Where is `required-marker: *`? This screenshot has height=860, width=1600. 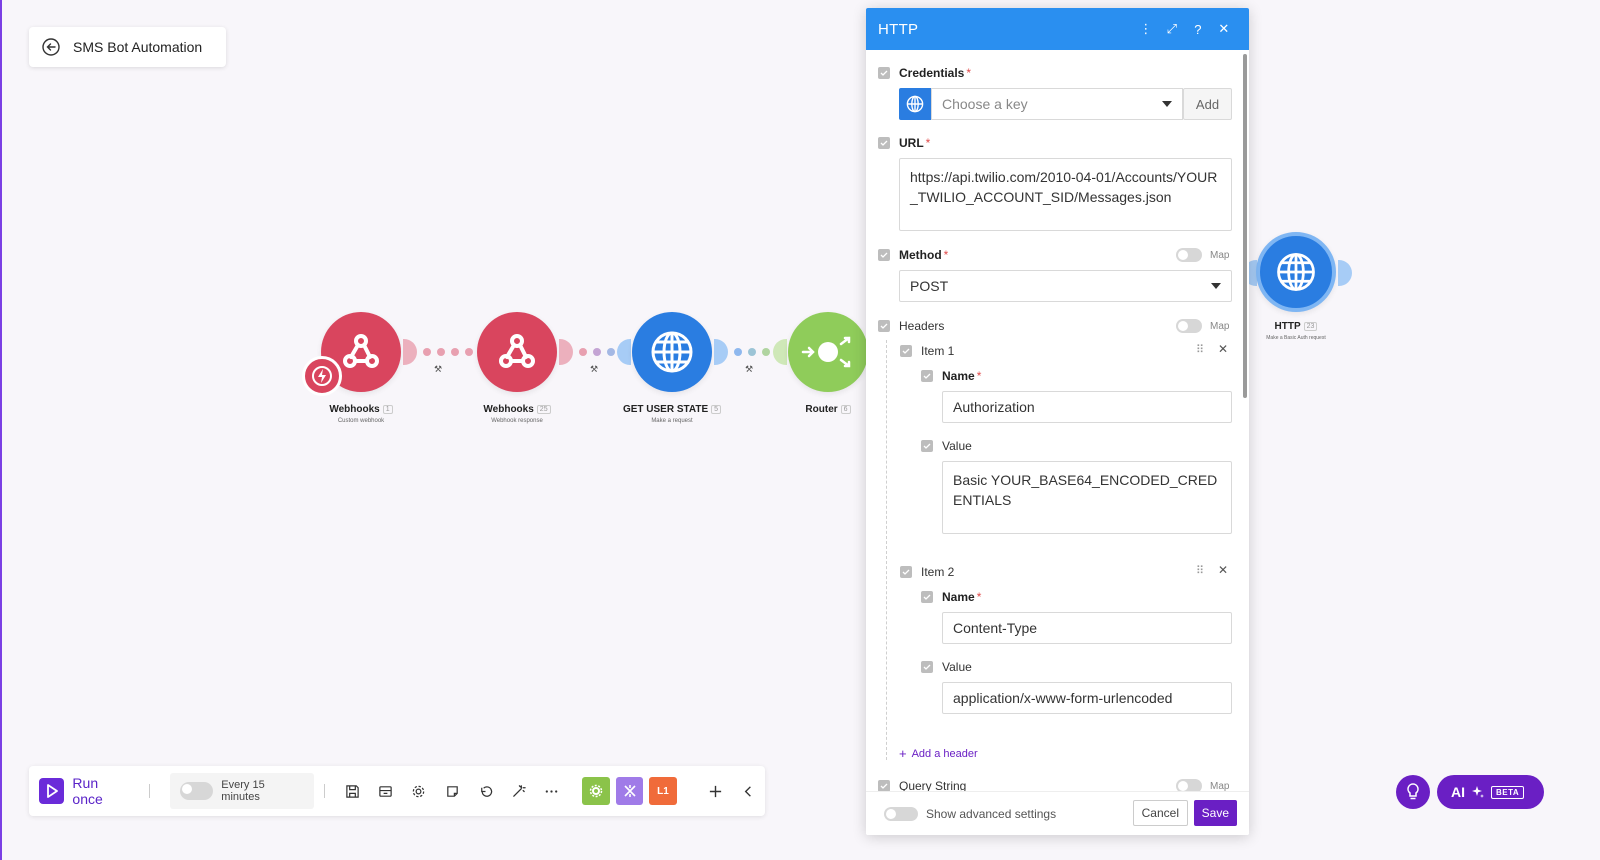 required-marker: * is located at coordinates (979, 376).